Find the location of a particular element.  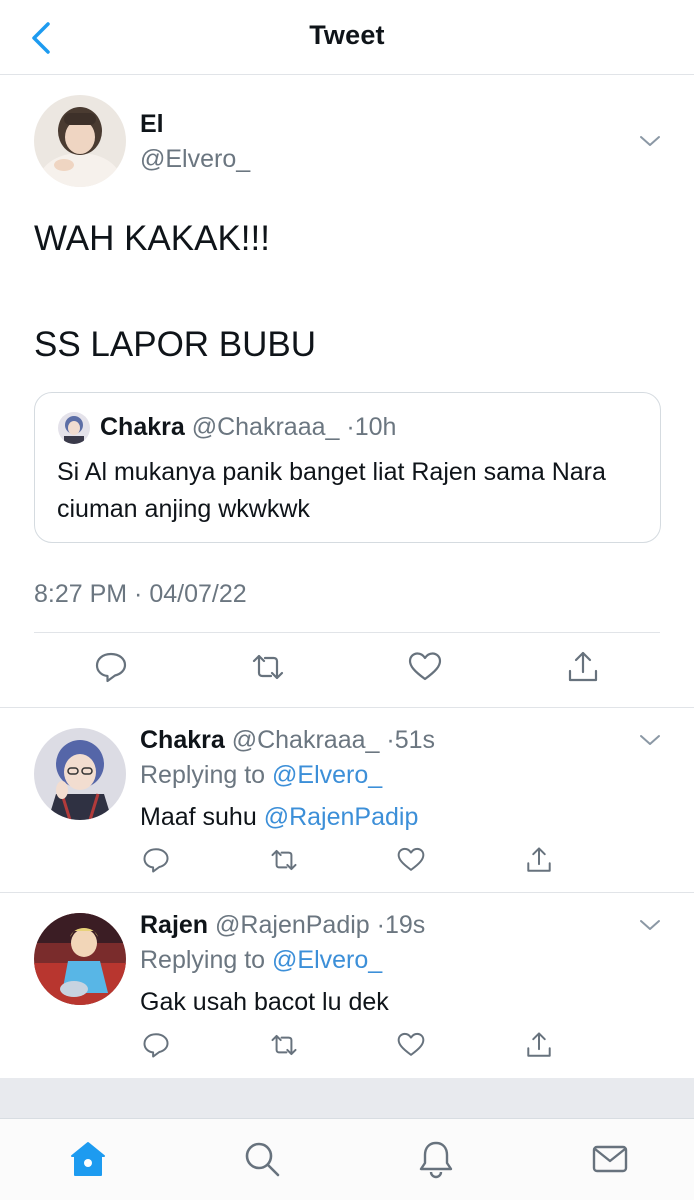

nav-home is located at coordinates (88, 1159).